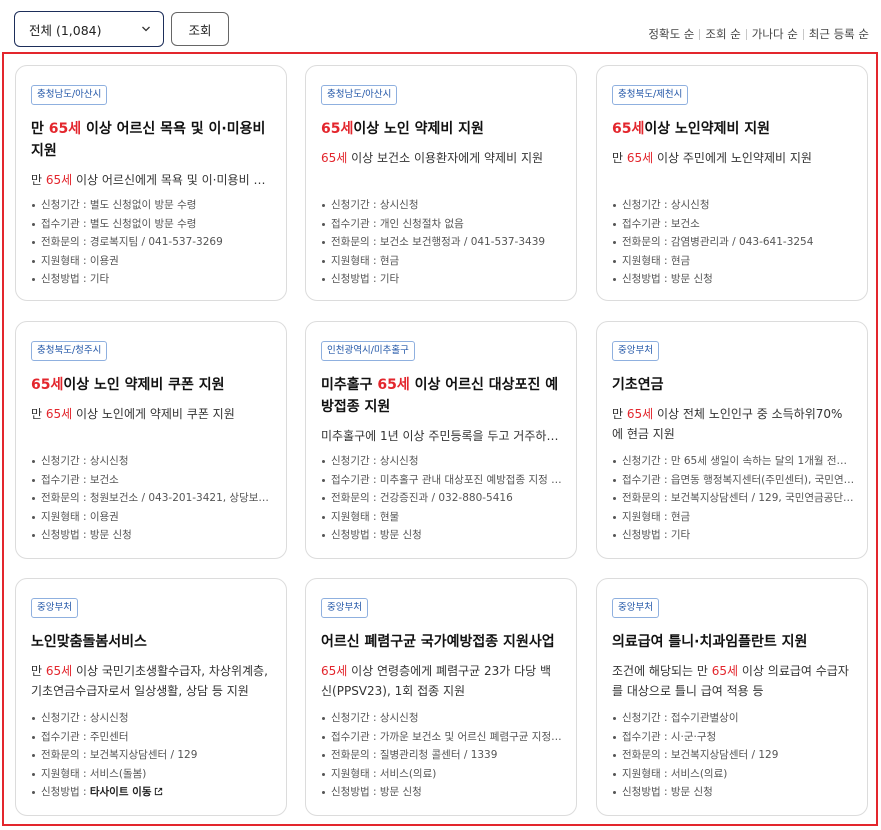 This screenshot has width=881, height=830. I want to click on desc-text: 조건에 해당되는 만, so click(662, 671).